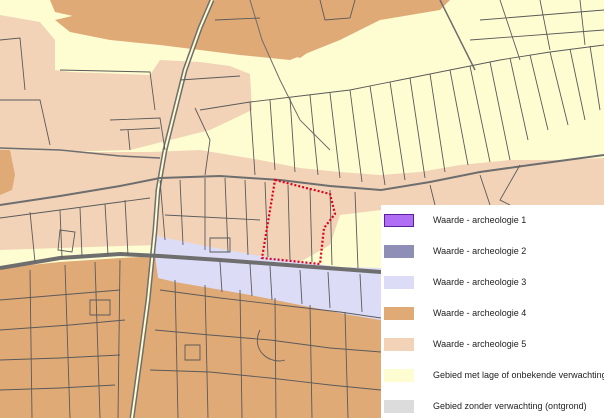 Image resolution: width=604 pixels, height=418 pixels. I want to click on legend-label: Waarde - archeologie 1, so click(480, 220).